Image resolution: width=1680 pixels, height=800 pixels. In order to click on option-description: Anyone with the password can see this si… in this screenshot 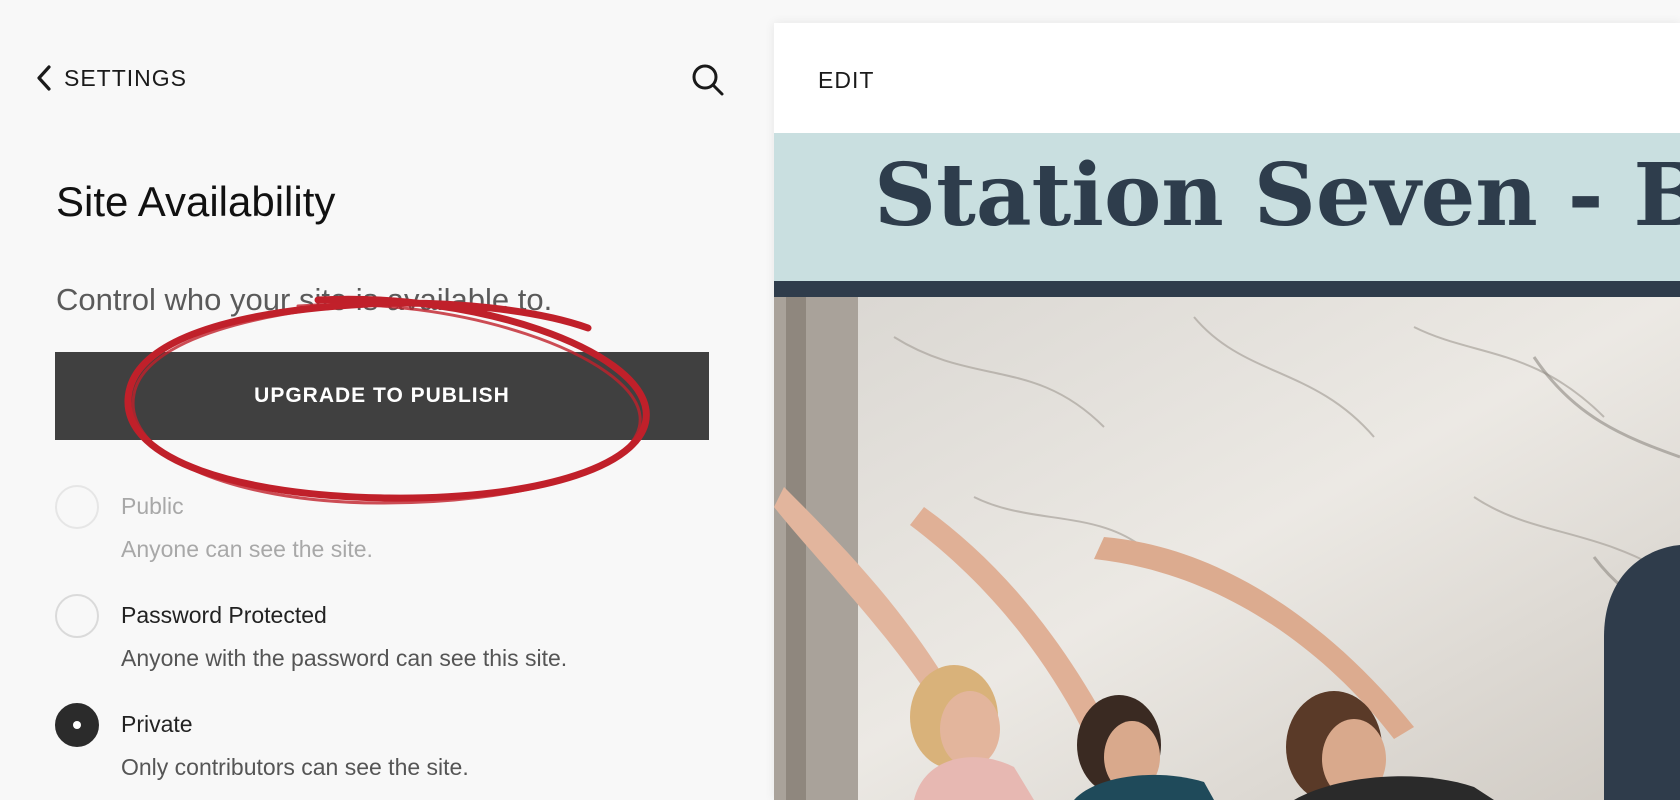, I will do `click(344, 658)`.